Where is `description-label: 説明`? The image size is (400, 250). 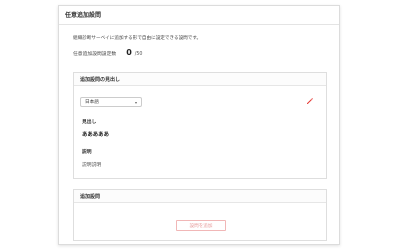
description-label: 説明 is located at coordinates (87, 152).